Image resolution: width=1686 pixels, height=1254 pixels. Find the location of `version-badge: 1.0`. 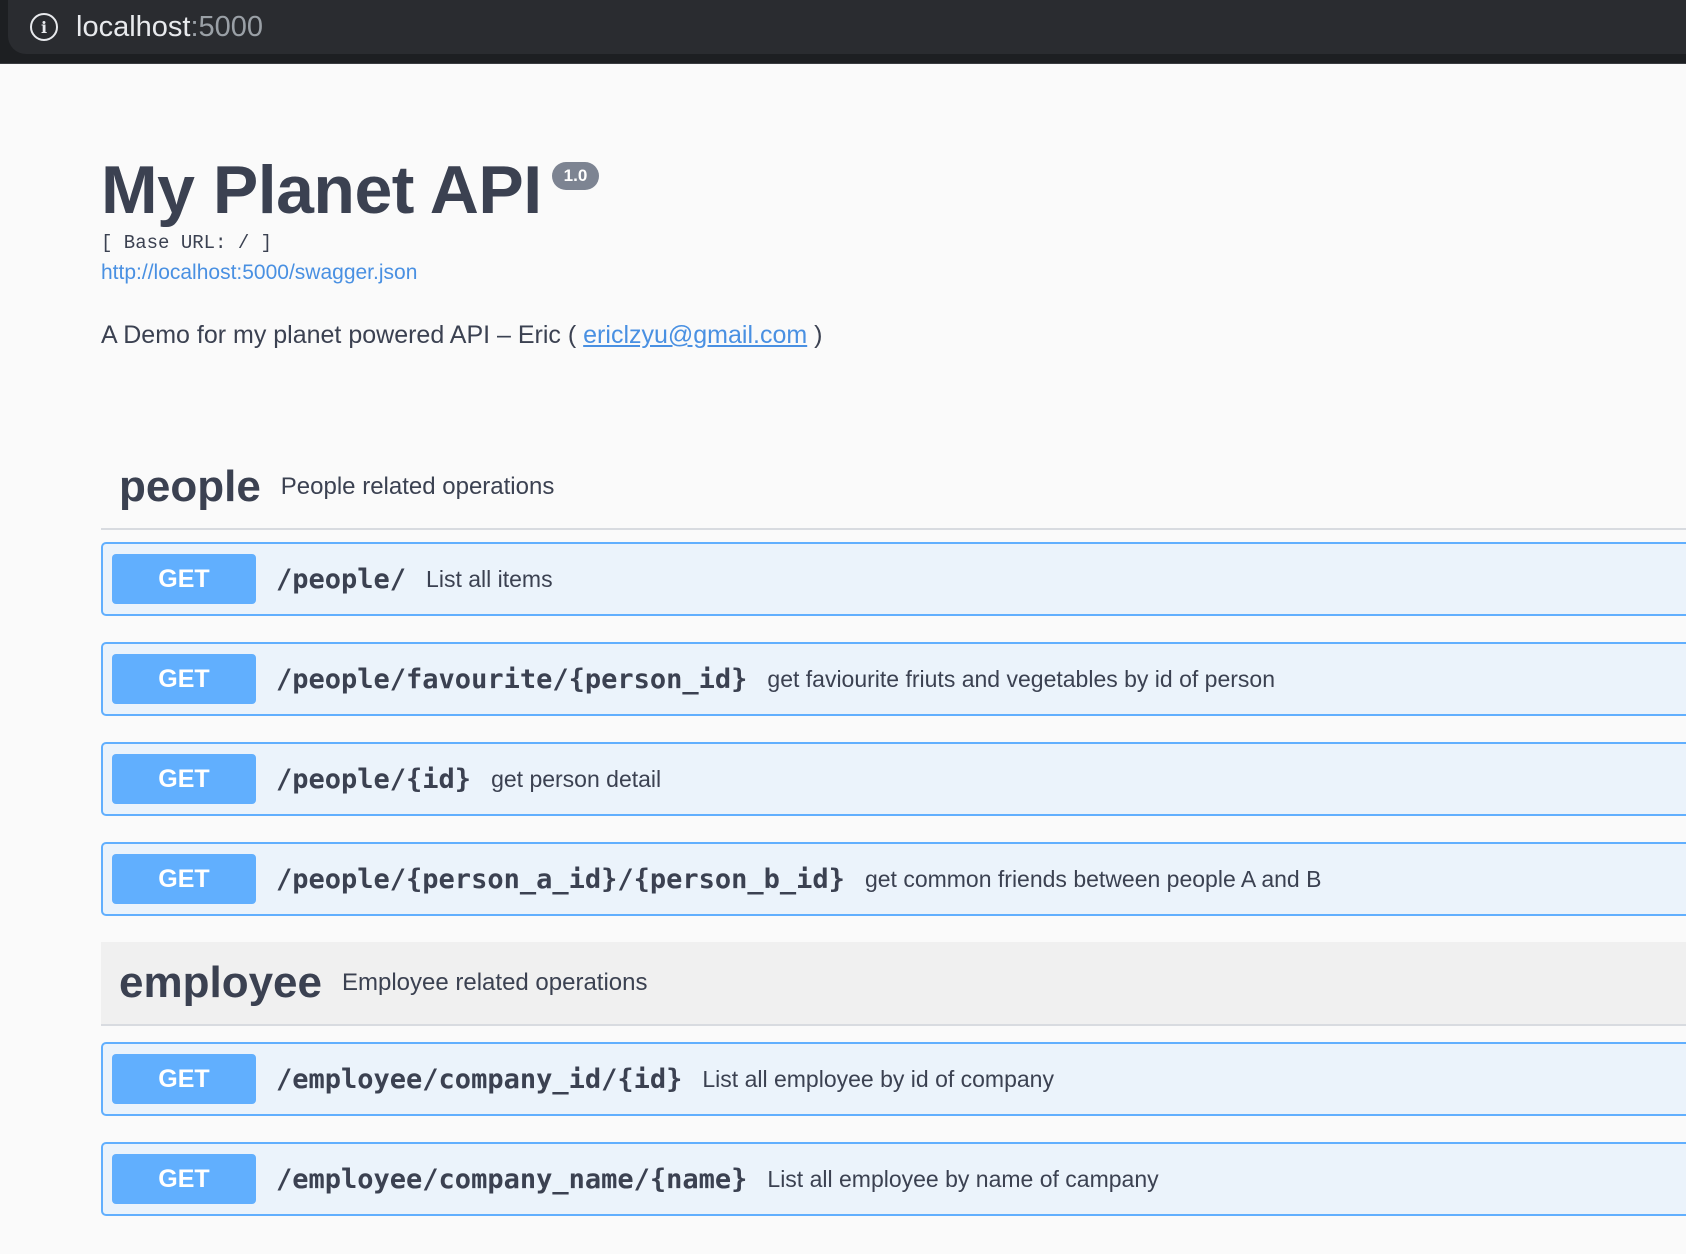

version-badge: 1.0 is located at coordinates (575, 176).